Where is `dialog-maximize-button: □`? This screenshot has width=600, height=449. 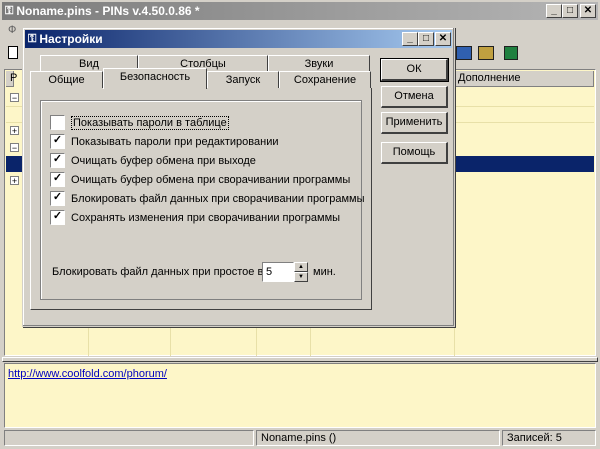 dialog-maximize-button: □ is located at coordinates (426, 39).